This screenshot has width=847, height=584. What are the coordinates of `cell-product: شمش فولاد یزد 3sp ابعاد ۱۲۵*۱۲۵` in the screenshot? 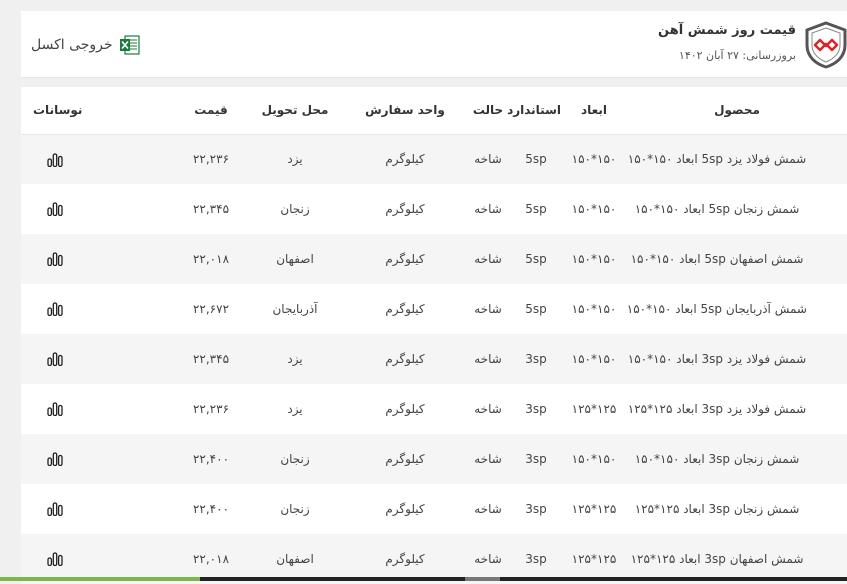 It's located at (737, 409).